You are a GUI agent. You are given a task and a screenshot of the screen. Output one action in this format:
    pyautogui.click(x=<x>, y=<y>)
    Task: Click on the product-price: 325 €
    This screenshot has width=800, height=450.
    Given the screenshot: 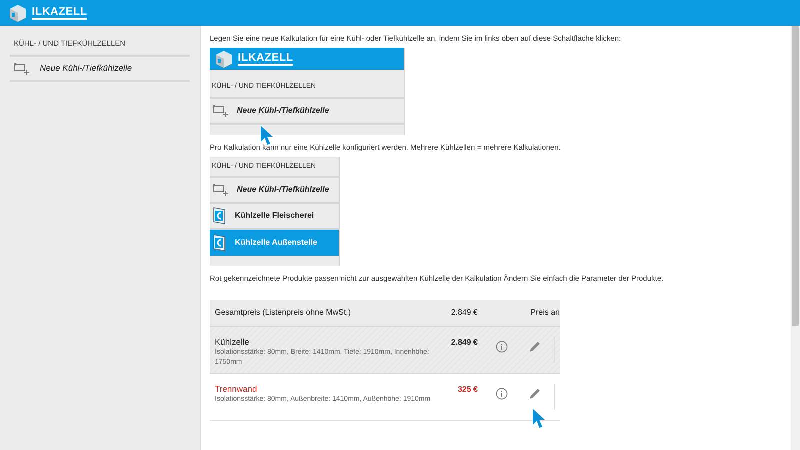 What is the action you would take?
    pyautogui.click(x=467, y=390)
    